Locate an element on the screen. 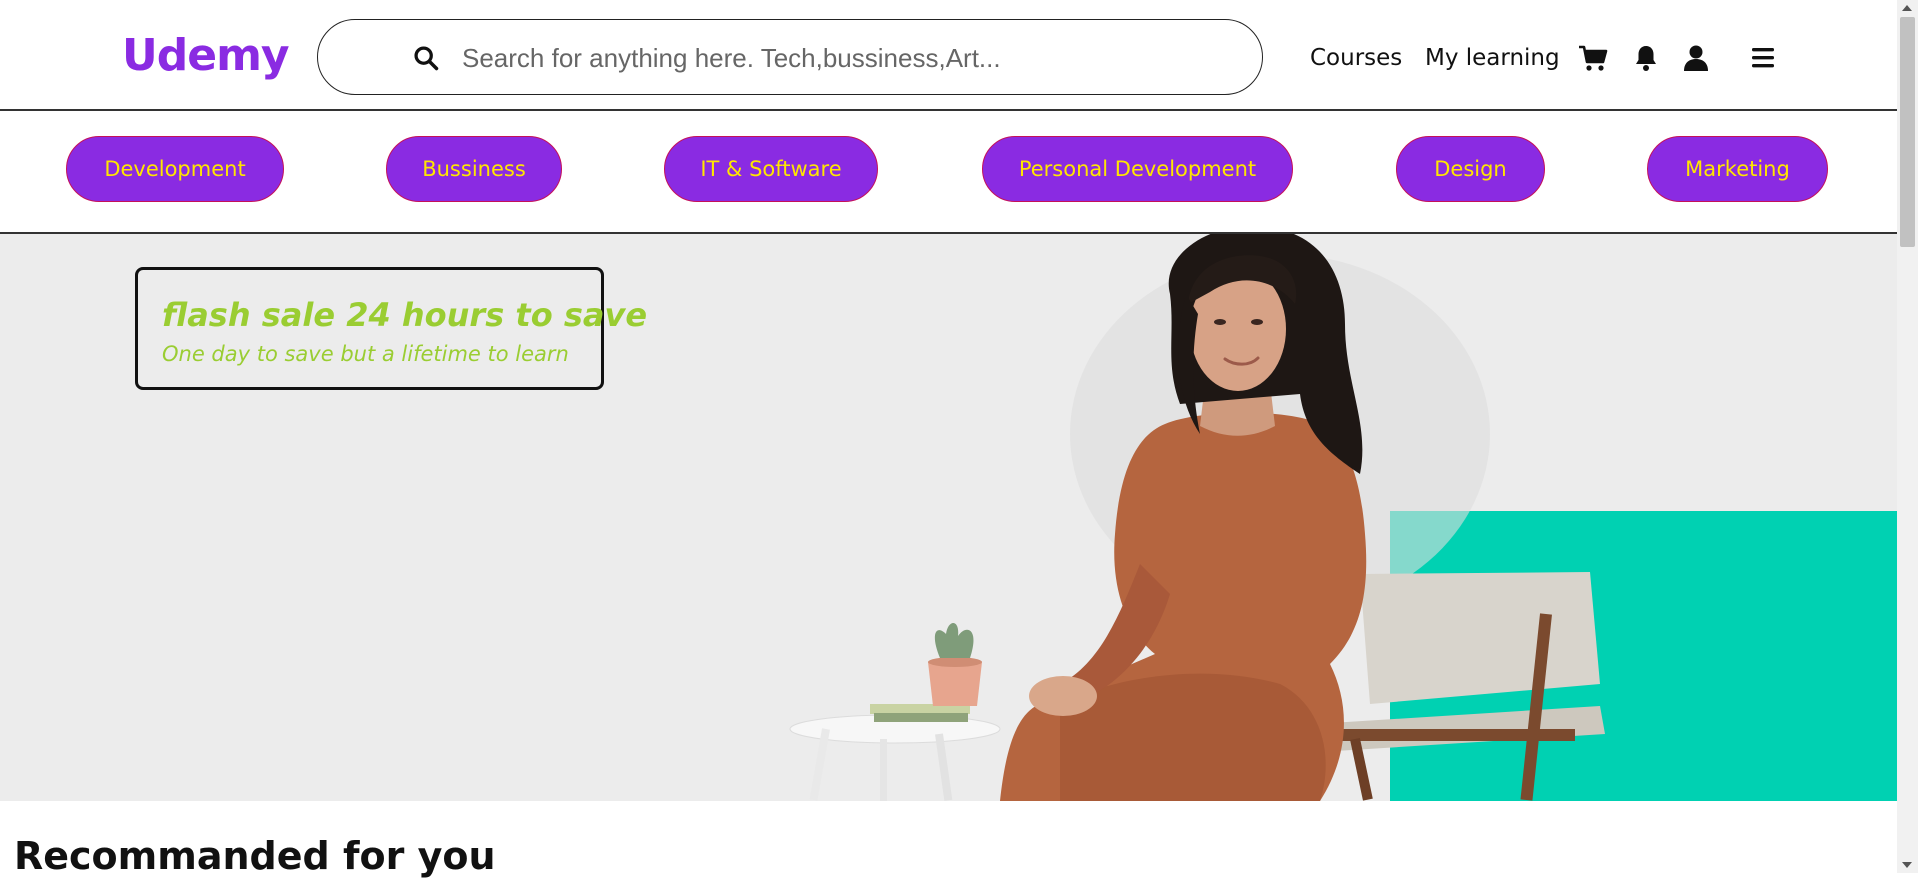 Image resolution: width=1918 pixels, height=878 pixels. udemy-logo: Udemy is located at coordinates (206, 55).